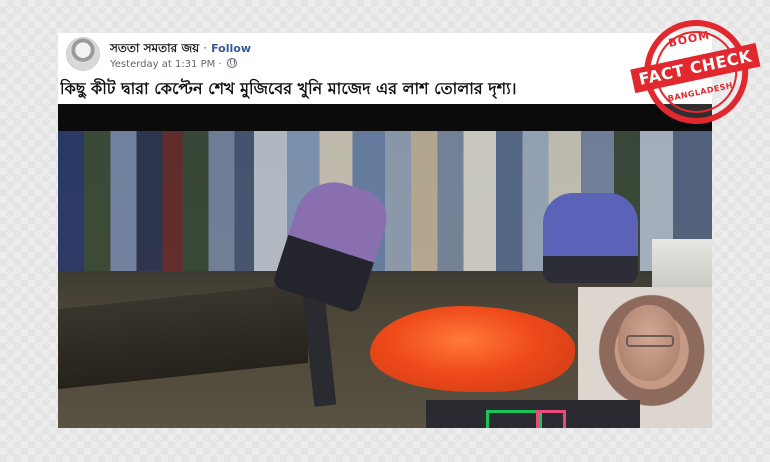  What do you see at coordinates (551, 419) in the screenshot?
I see `caption-highlight-pink` at bounding box center [551, 419].